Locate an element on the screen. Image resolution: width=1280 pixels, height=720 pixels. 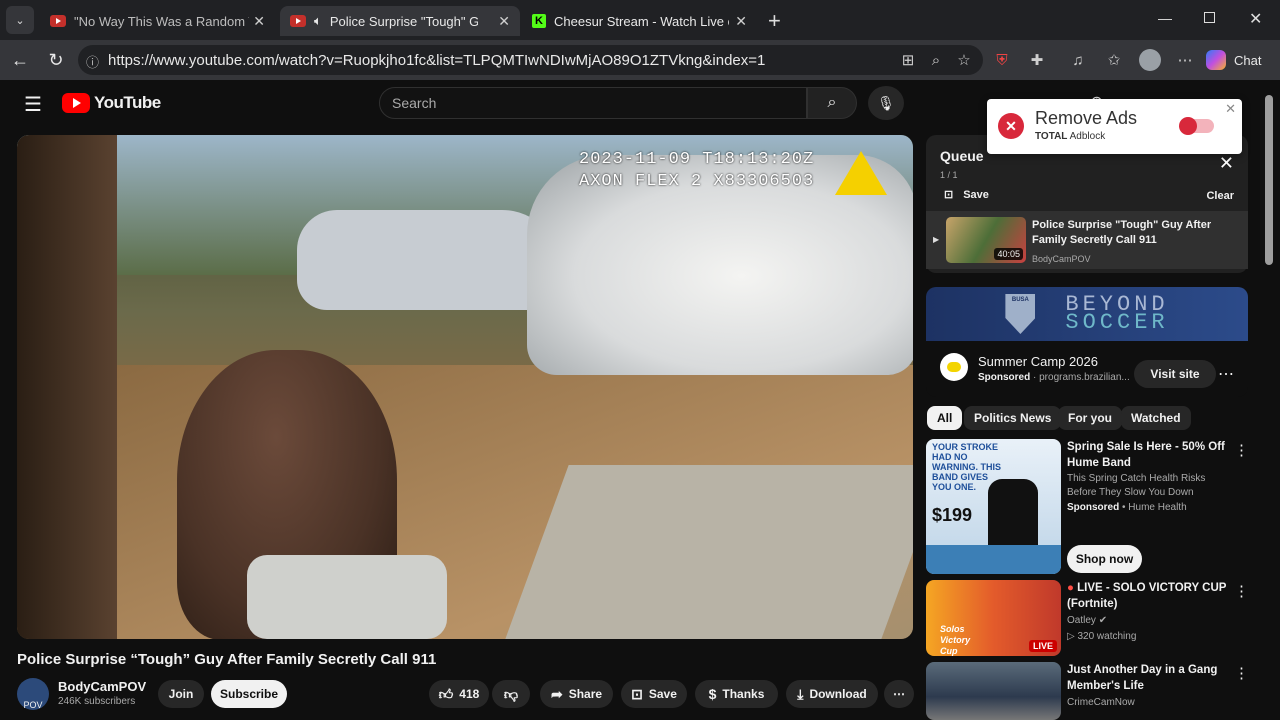
search-input: Search is located at coordinates (593, 103).